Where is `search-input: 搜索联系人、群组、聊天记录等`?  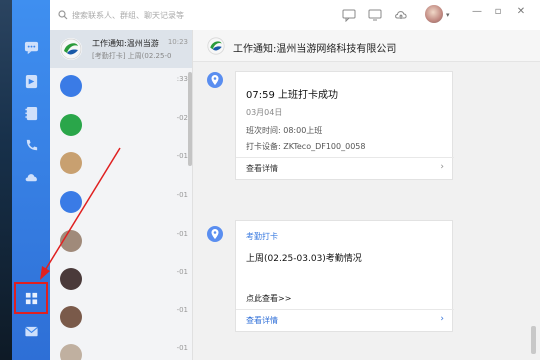 search-input: 搜索联系人、群组、聊天记录等 is located at coordinates (121, 15).